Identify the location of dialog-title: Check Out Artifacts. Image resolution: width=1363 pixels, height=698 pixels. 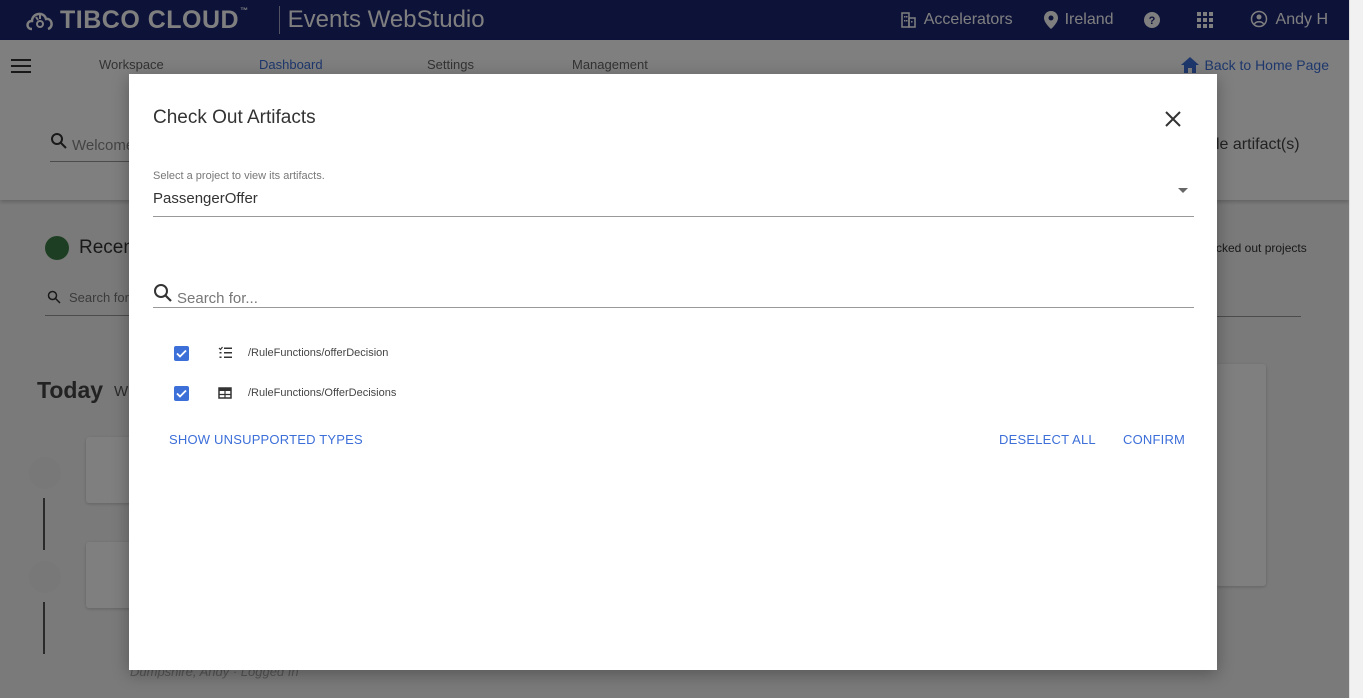
(234, 117).